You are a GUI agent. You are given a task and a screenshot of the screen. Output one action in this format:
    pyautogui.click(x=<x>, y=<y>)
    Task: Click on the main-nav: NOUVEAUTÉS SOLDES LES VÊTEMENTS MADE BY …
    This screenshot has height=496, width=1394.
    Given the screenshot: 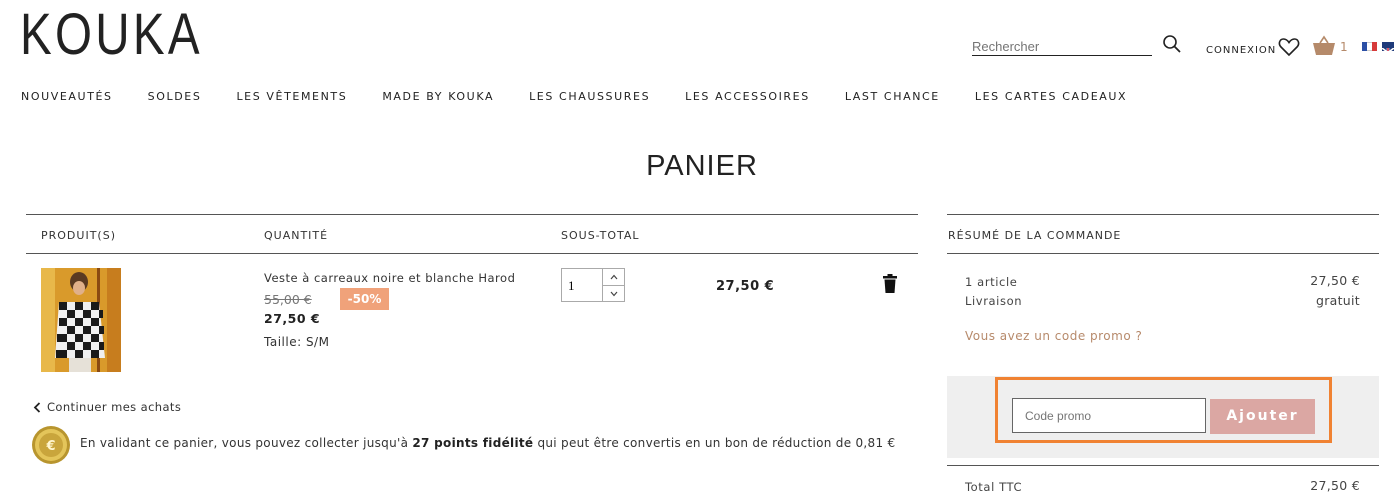 What is the action you would take?
    pyautogui.click(x=591, y=96)
    